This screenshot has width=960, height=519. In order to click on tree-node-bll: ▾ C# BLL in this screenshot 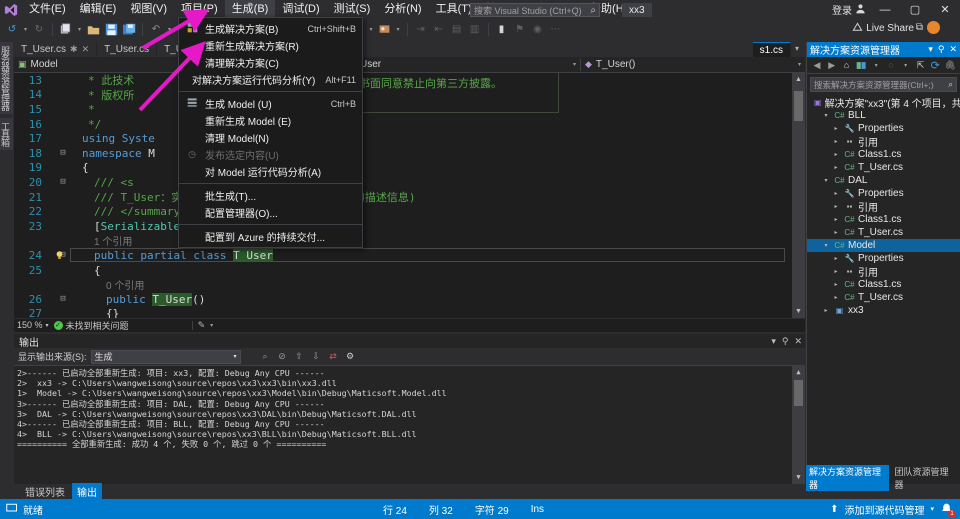, I will do `click(883, 115)`.